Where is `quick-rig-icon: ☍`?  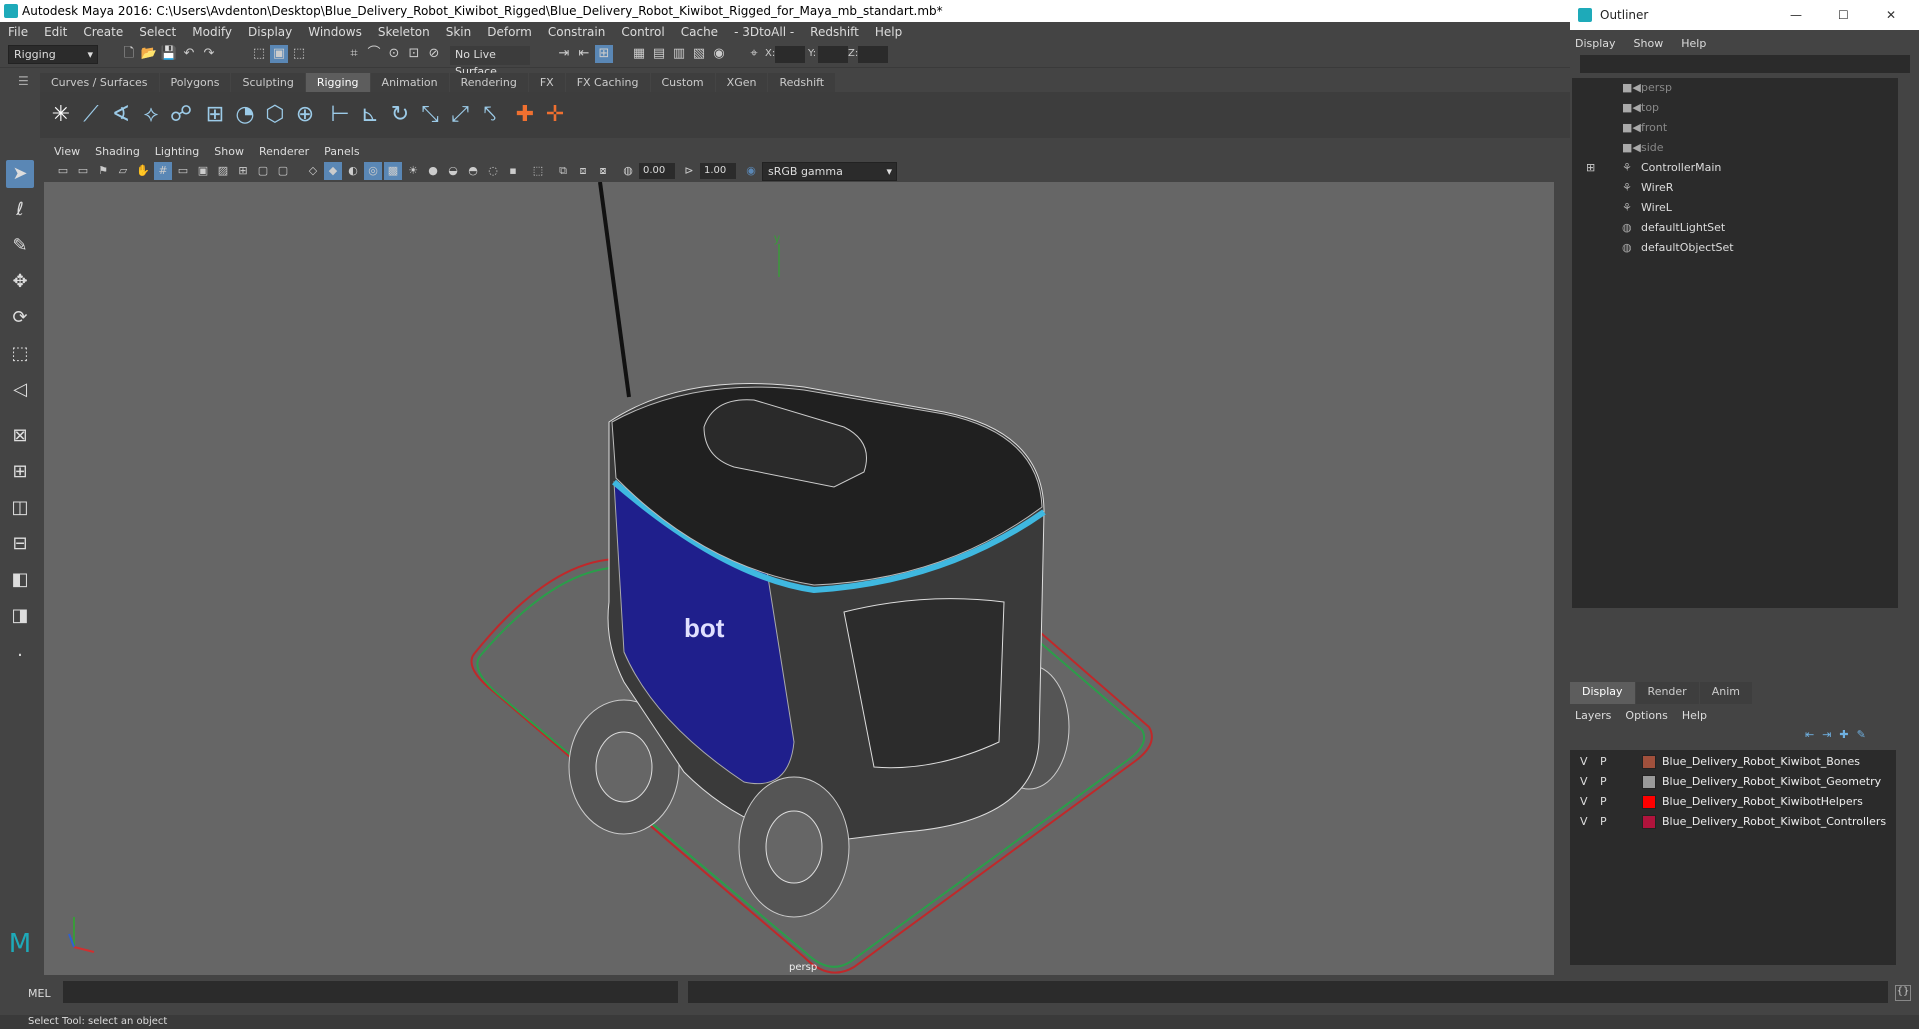 quick-rig-icon: ☍ is located at coordinates (181, 115).